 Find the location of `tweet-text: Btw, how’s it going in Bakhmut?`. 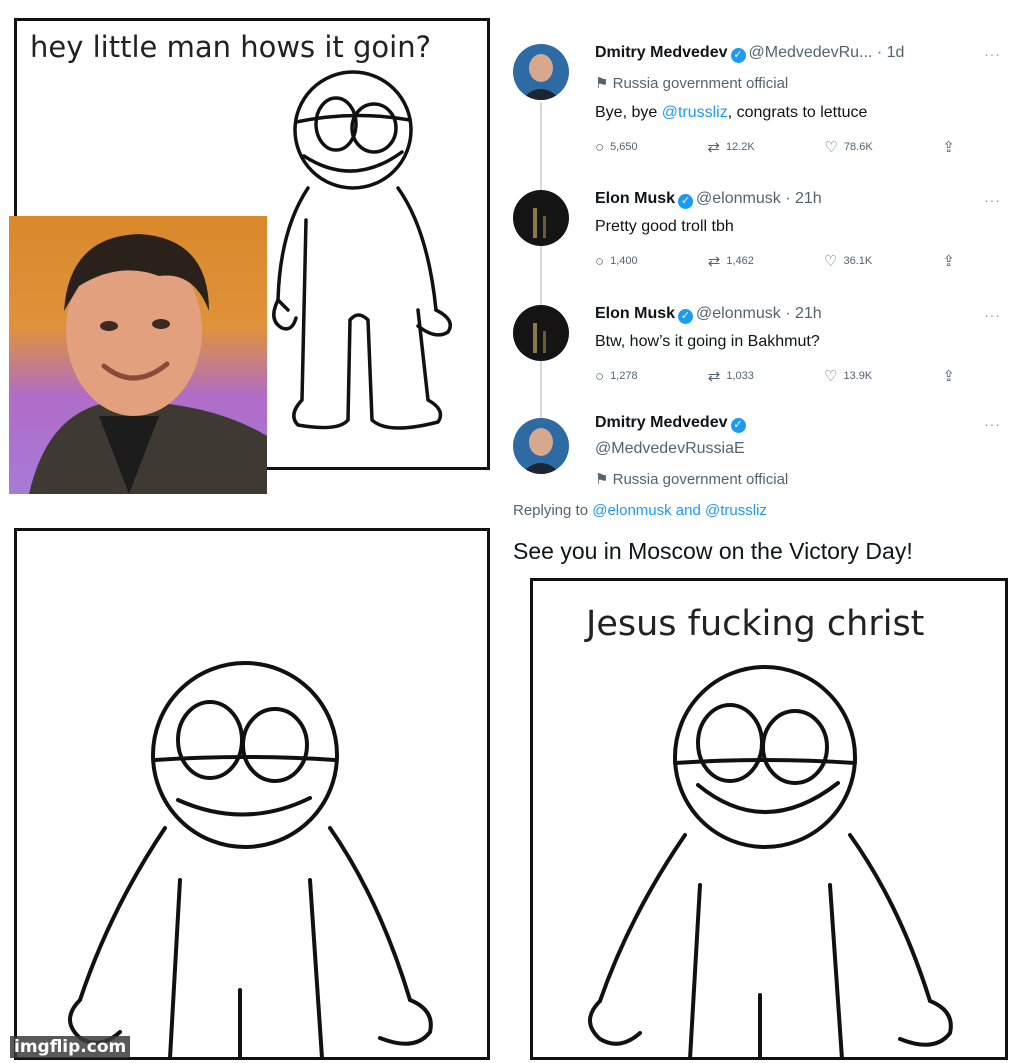

tweet-text: Btw, how’s it going in Bakhmut? is located at coordinates (707, 341).